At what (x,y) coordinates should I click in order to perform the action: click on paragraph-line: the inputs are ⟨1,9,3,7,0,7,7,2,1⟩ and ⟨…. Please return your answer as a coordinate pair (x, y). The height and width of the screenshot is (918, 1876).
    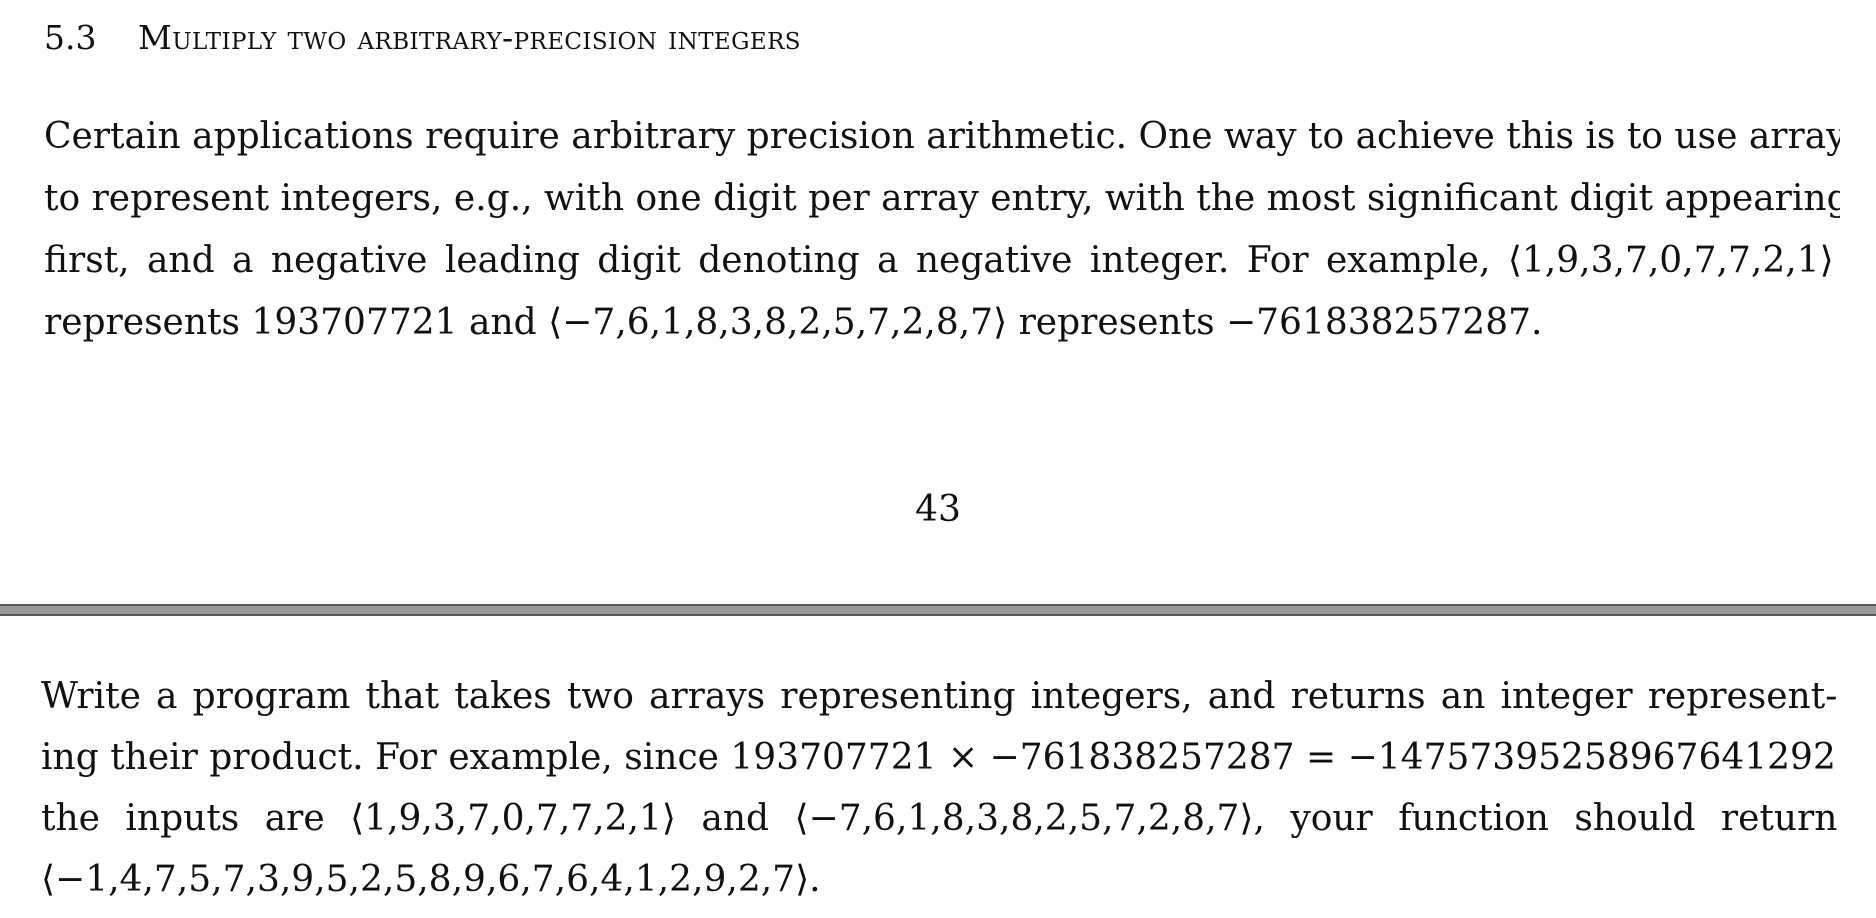
    Looking at the image, I should click on (939, 818).